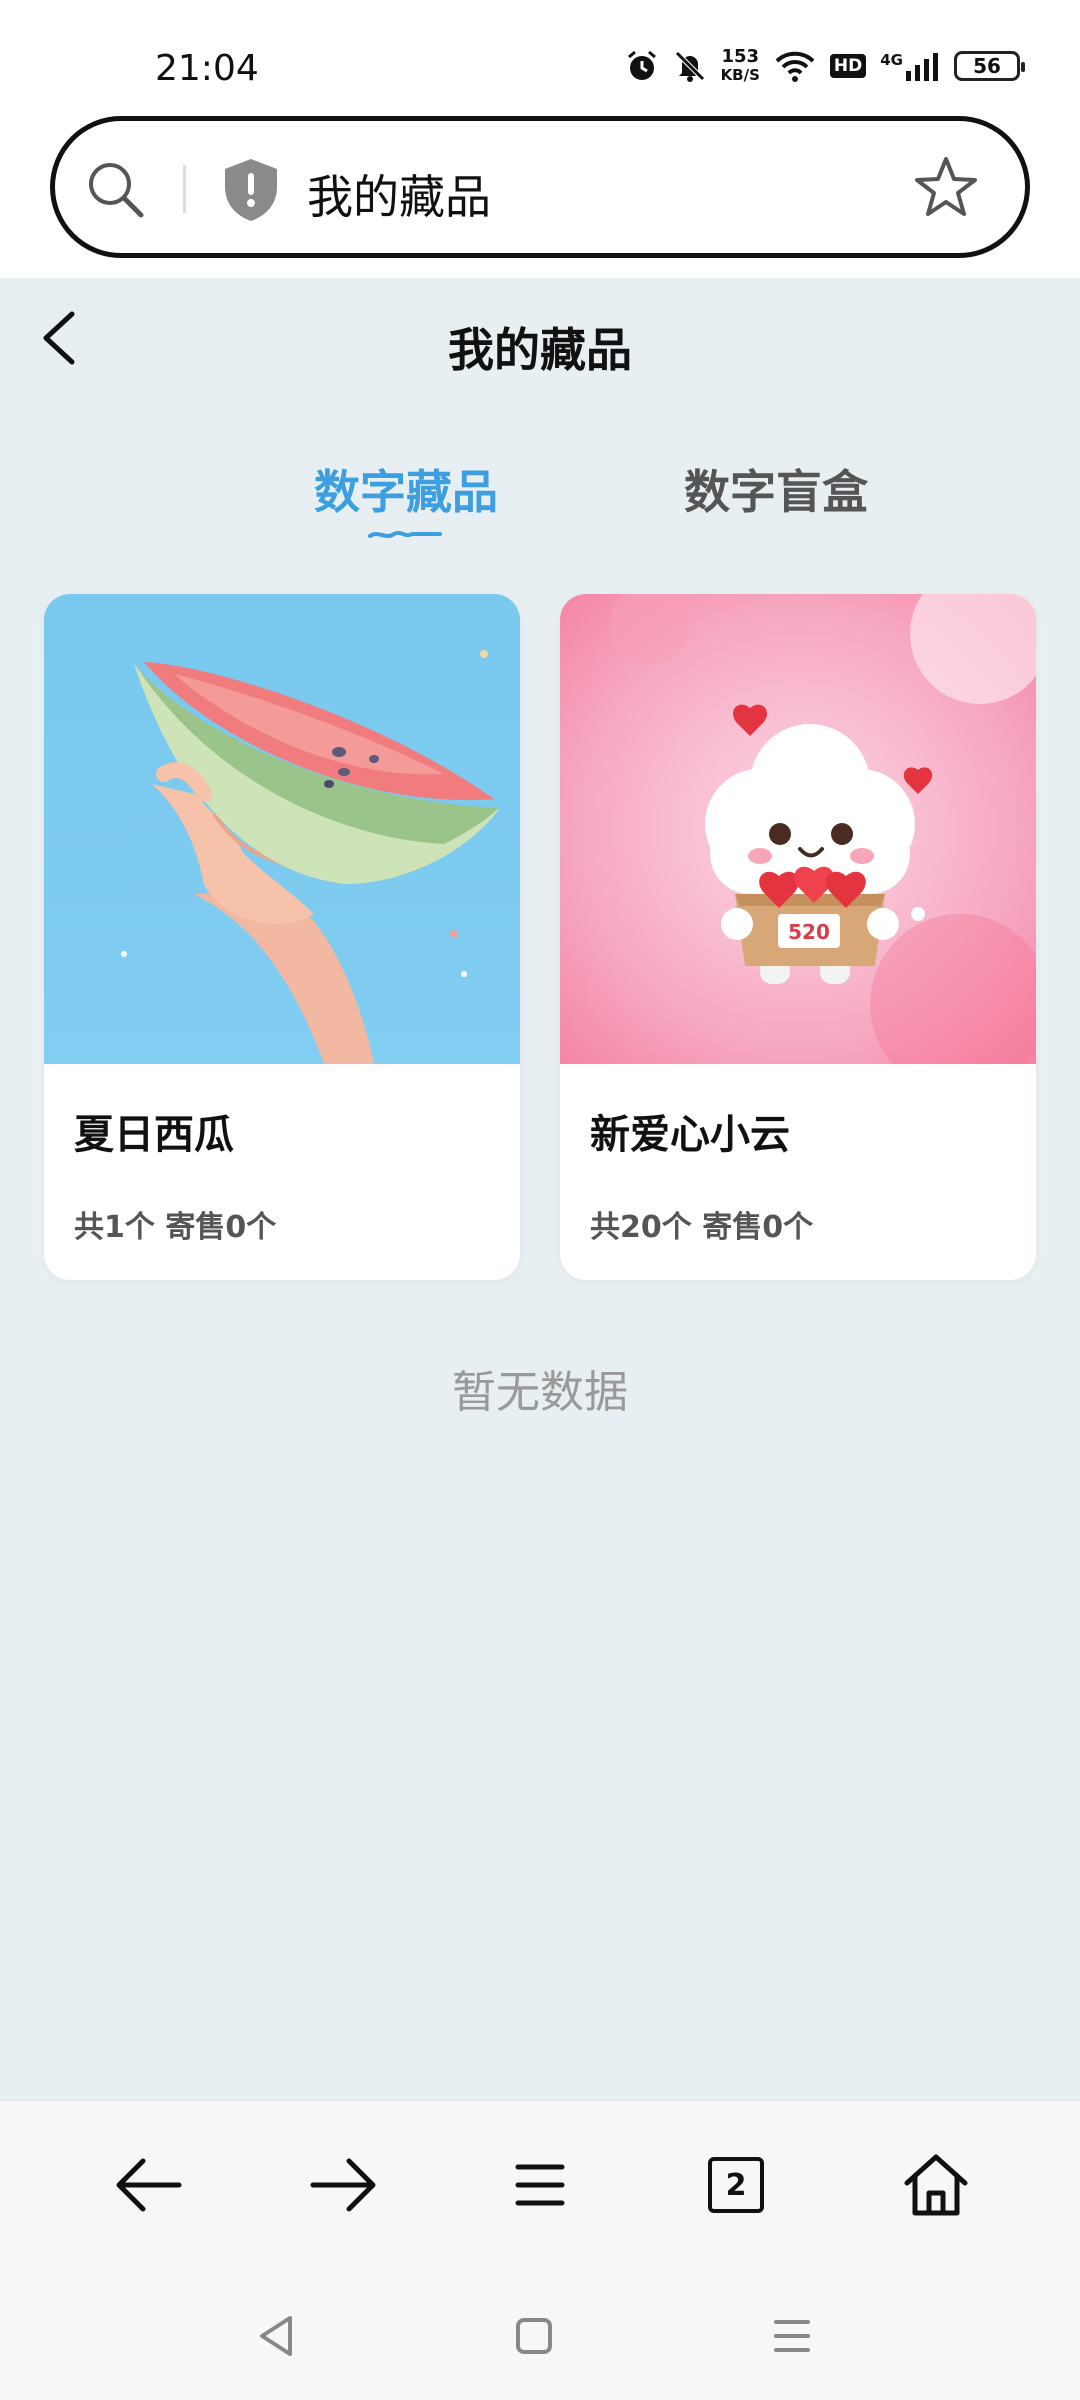  What do you see at coordinates (776, 489) in the screenshot?
I see `tab-digital-blind-box: 数字盲盒` at bounding box center [776, 489].